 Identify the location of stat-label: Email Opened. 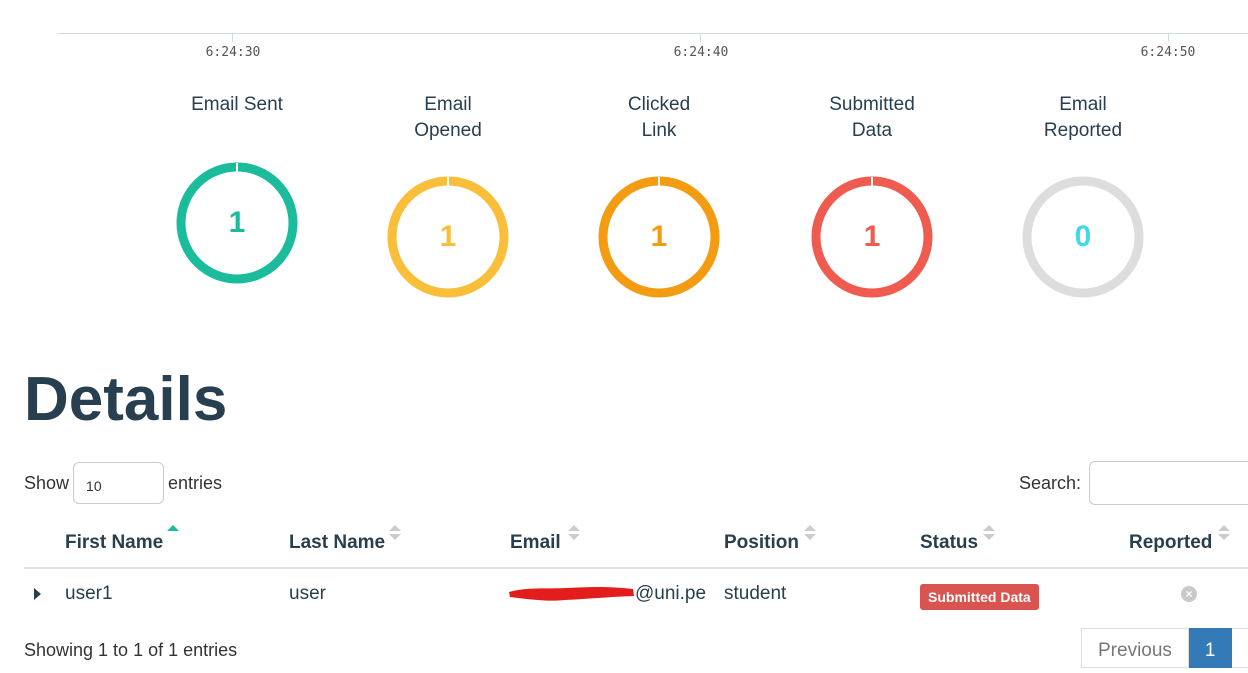
(448, 118).